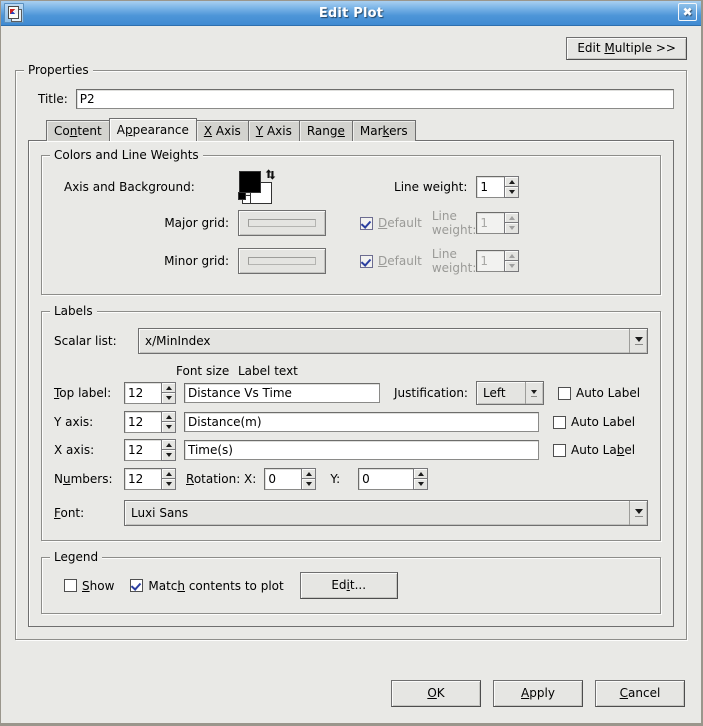 This screenshot has height=726, width=703. Describe the element at coordinates (89, 131) in the screenshot. I see `tab-content-post: tent` at that location.